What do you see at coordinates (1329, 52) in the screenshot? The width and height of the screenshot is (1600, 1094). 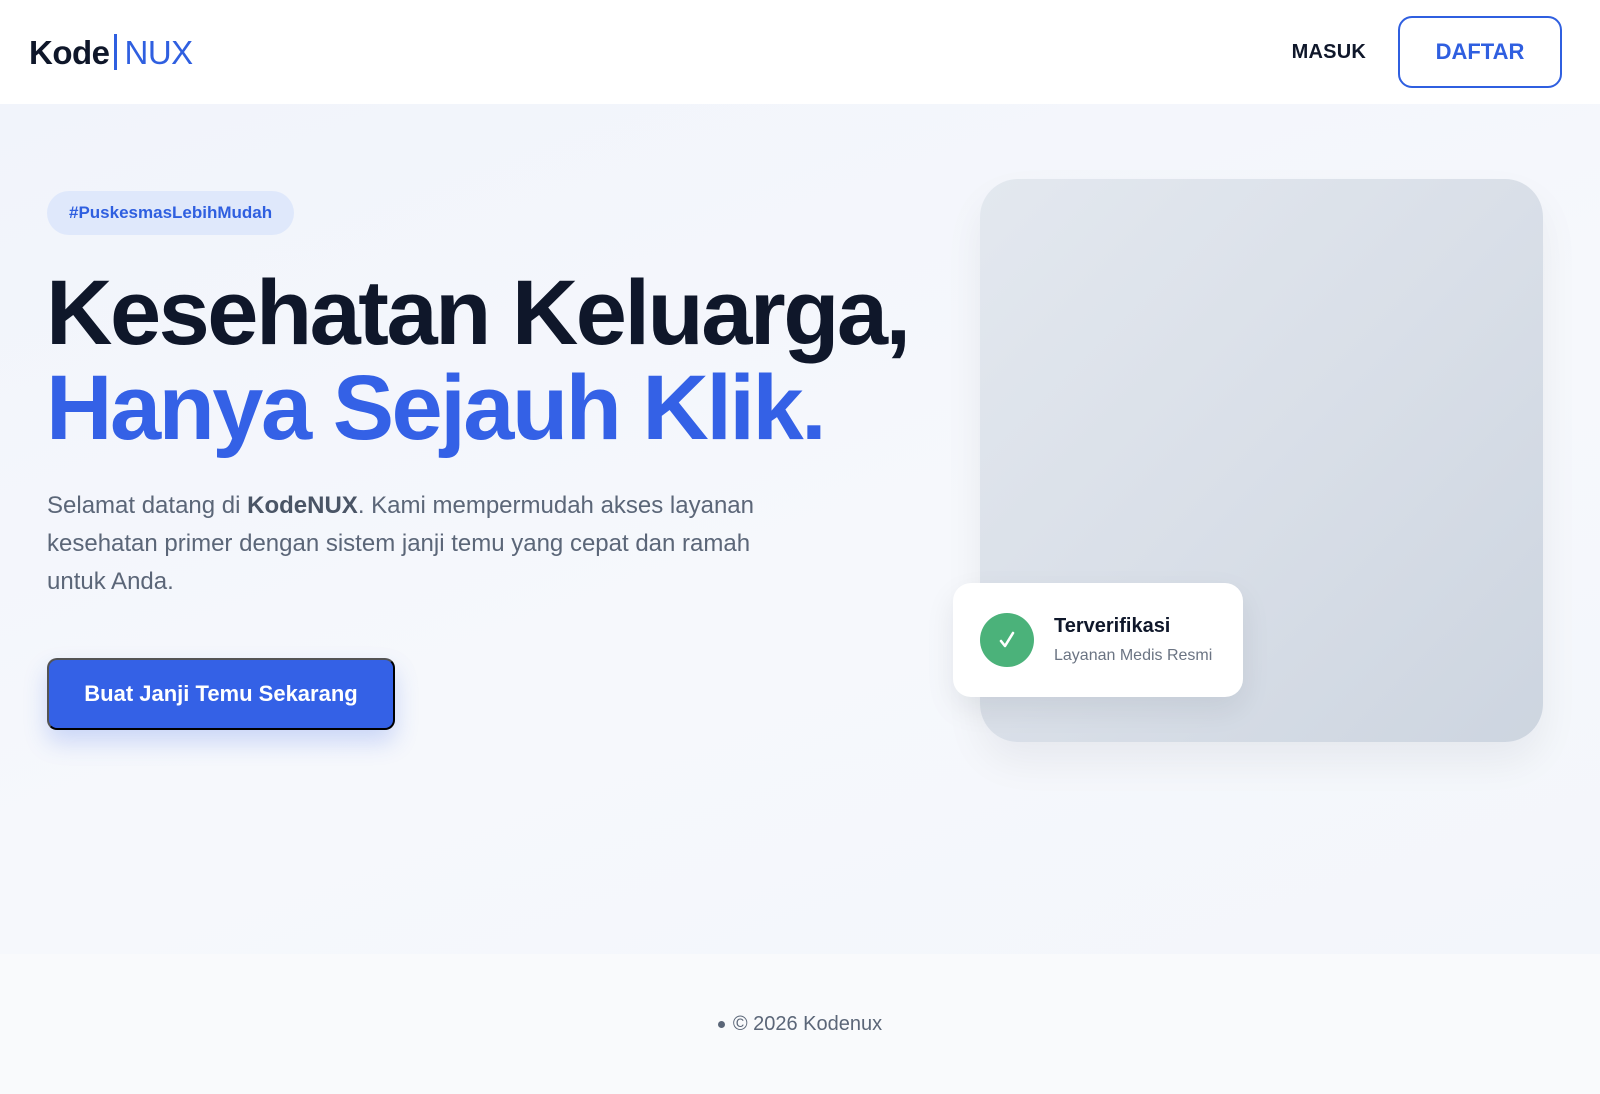 I see `login-link: MASUK` at bounding box center [1329, 52].